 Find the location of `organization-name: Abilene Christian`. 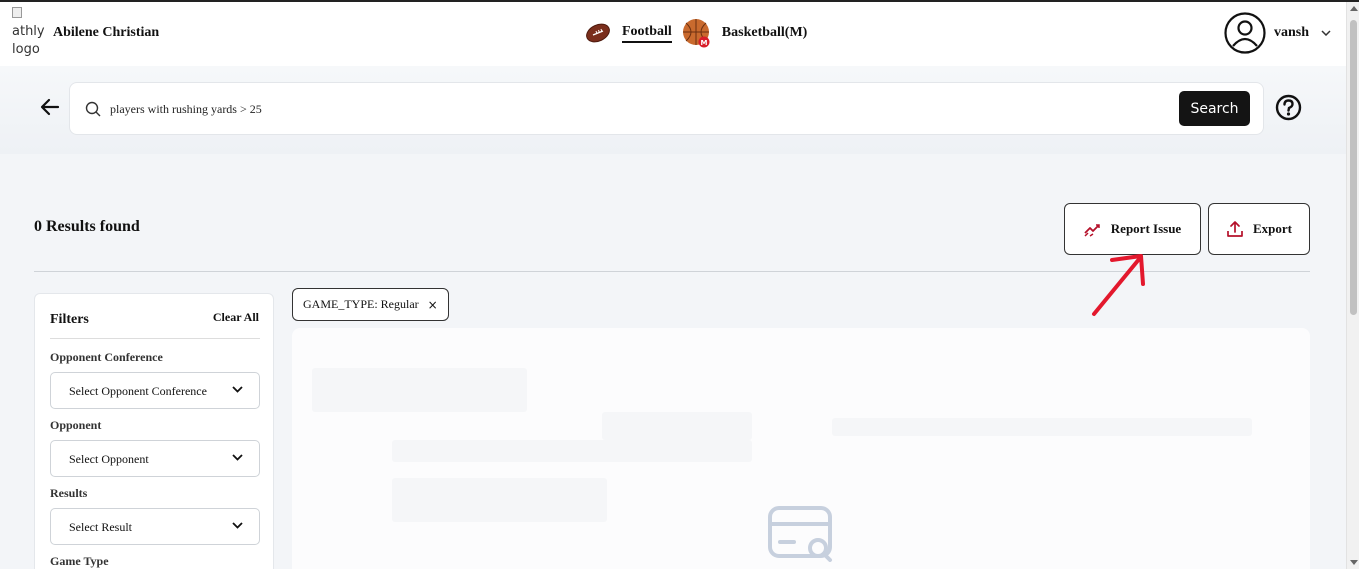

organization-name: Abilene Christian is located at coordinates (106, 32).